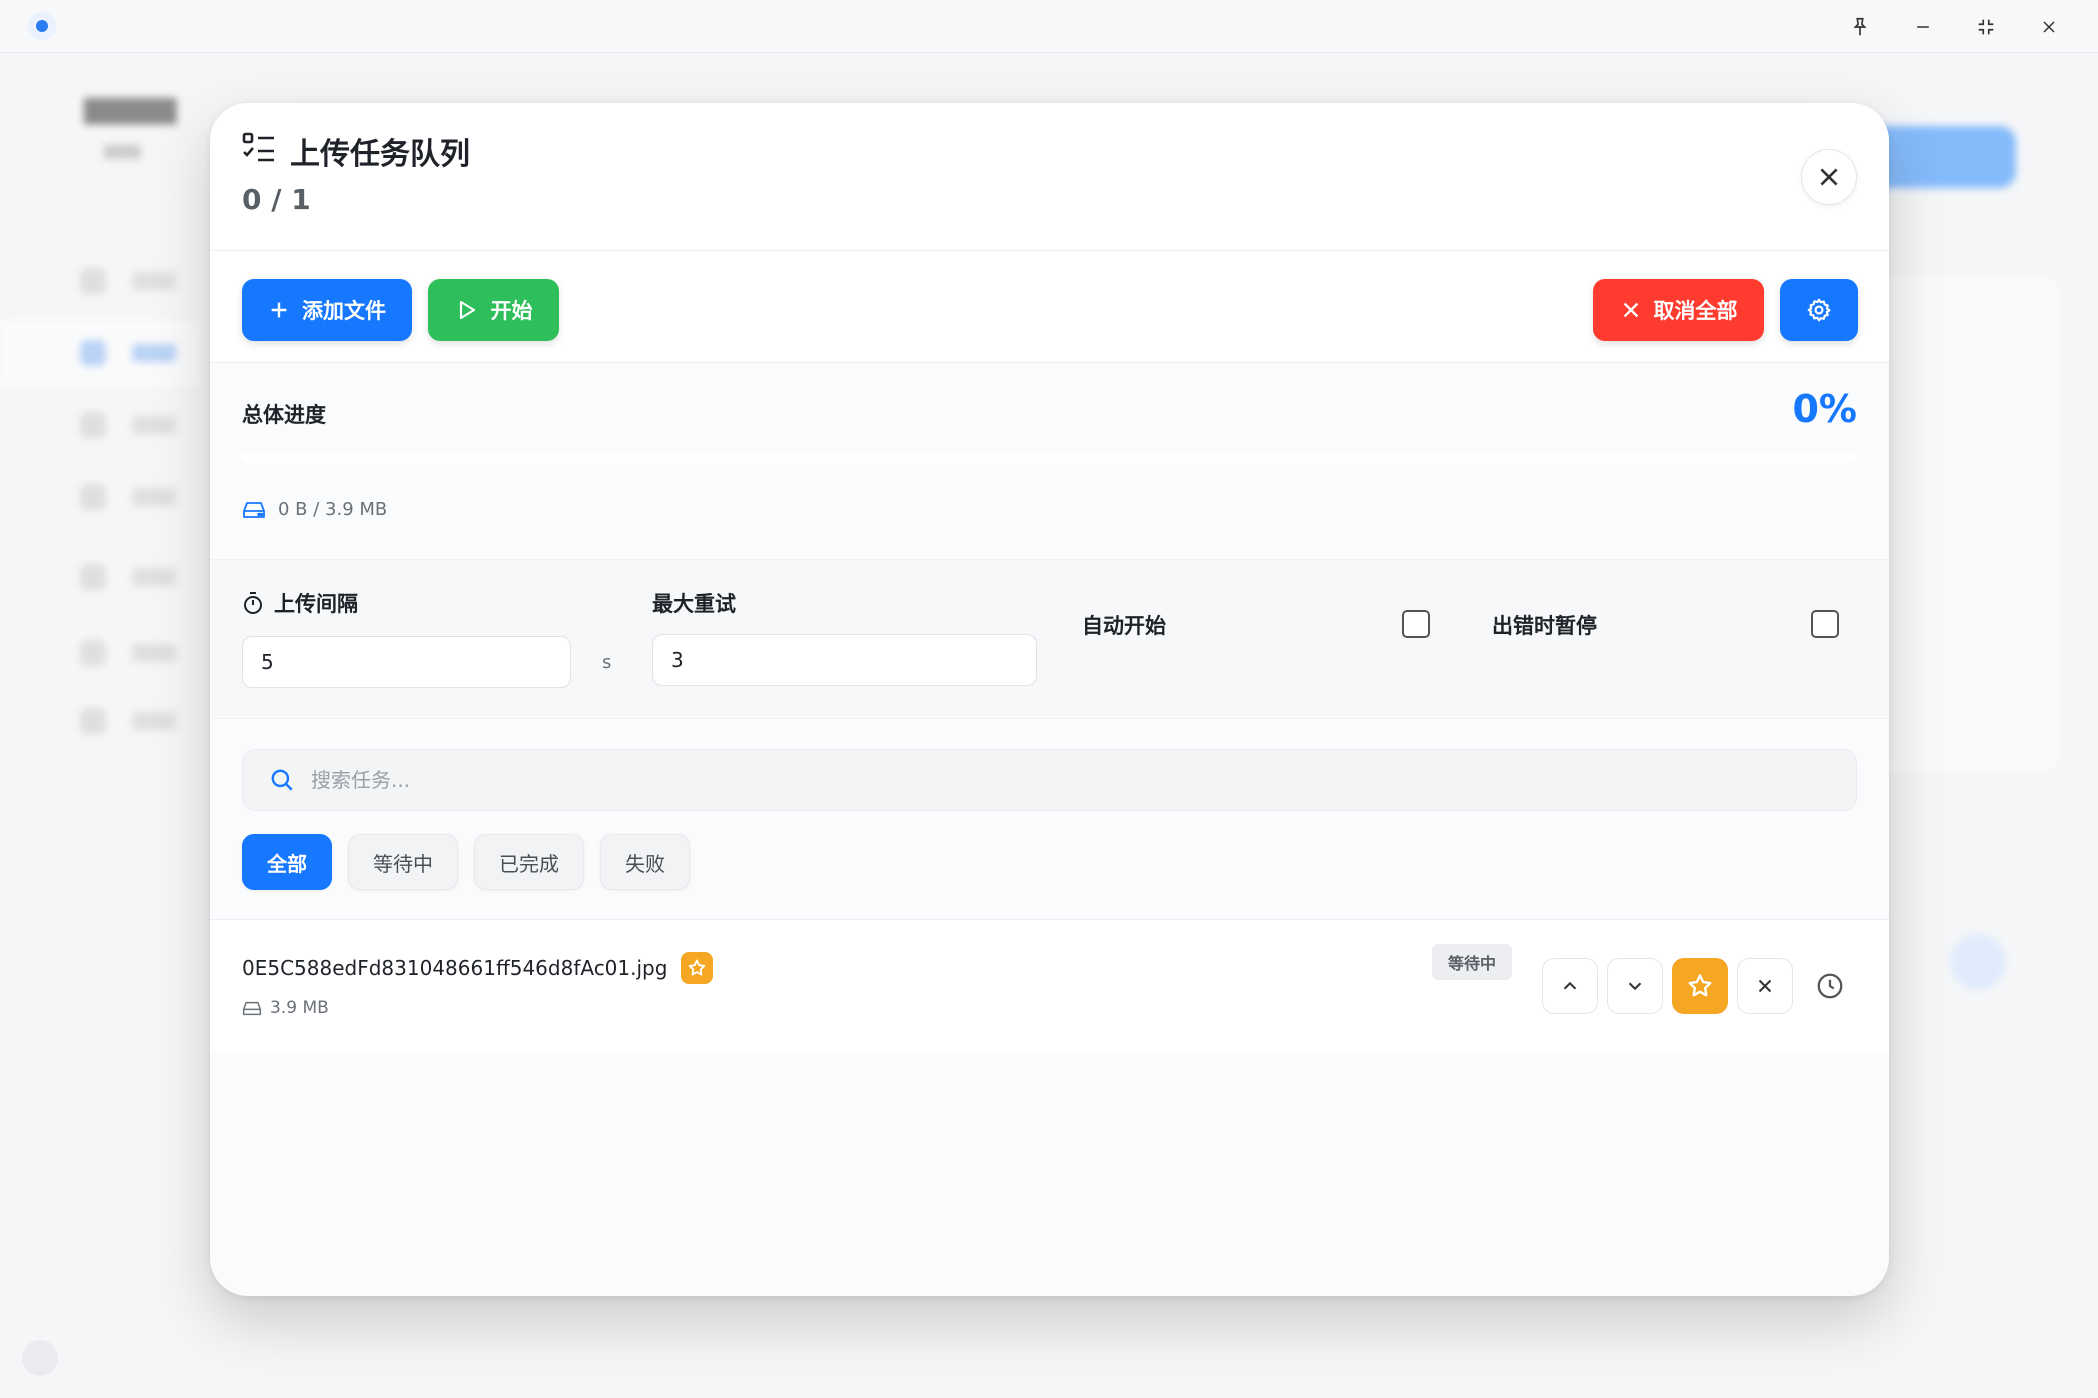  I want to click on app-logo-icon, so click(42, 26).